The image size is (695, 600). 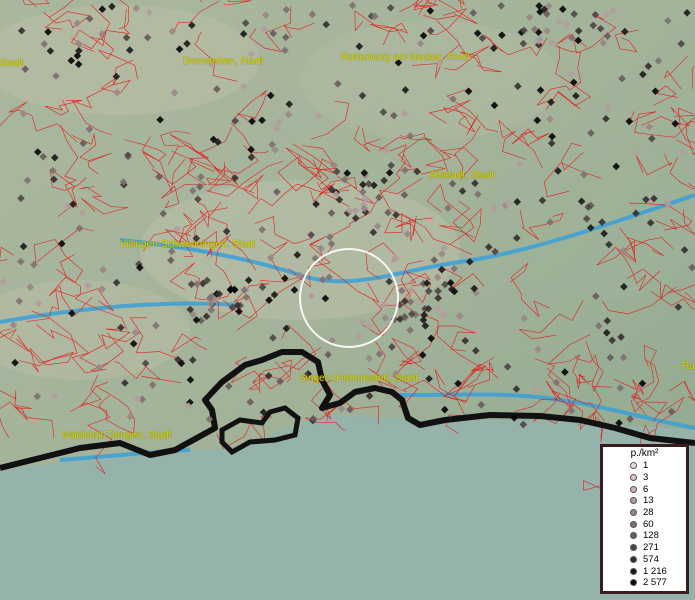 I want to click on legend-entry: 271, so click(x=644, y=548).